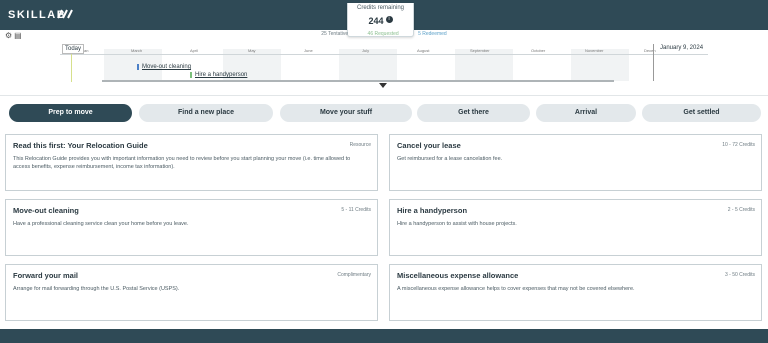  What do you see at coordinates (384, 54) in the screenshot?
I see `timeline-axis` at bounding box center [384, 54].